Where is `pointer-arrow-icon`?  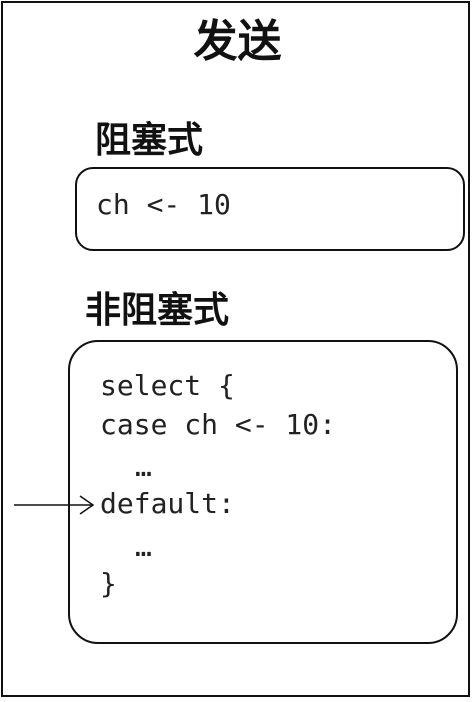
pointer-arrow-icon is located at coordinates (54, 505).